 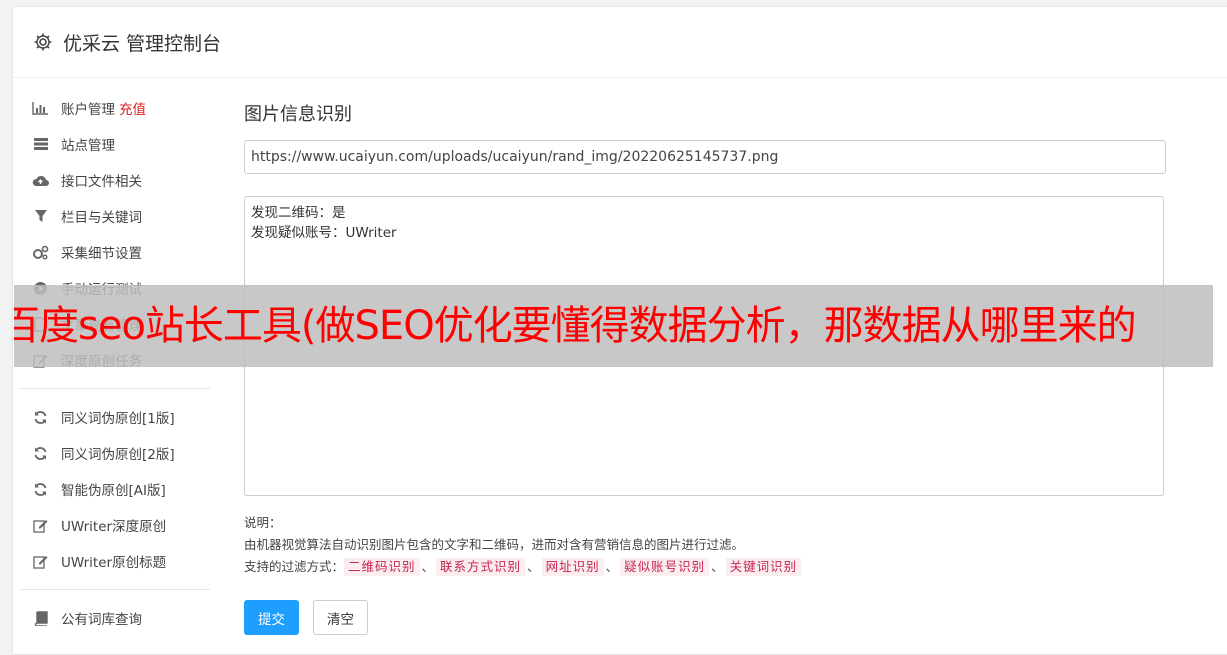 I want to click on notes-description: 由机器视觉算法自动识别图片包含的文字和二维码，进而对含有营销信息的图片进行过滤。, so click(x=494, y=544).